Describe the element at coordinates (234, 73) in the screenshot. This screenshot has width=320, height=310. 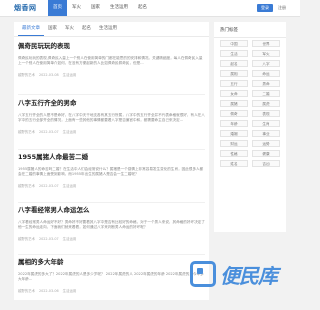
I see `tag-link: 属相` at that location.